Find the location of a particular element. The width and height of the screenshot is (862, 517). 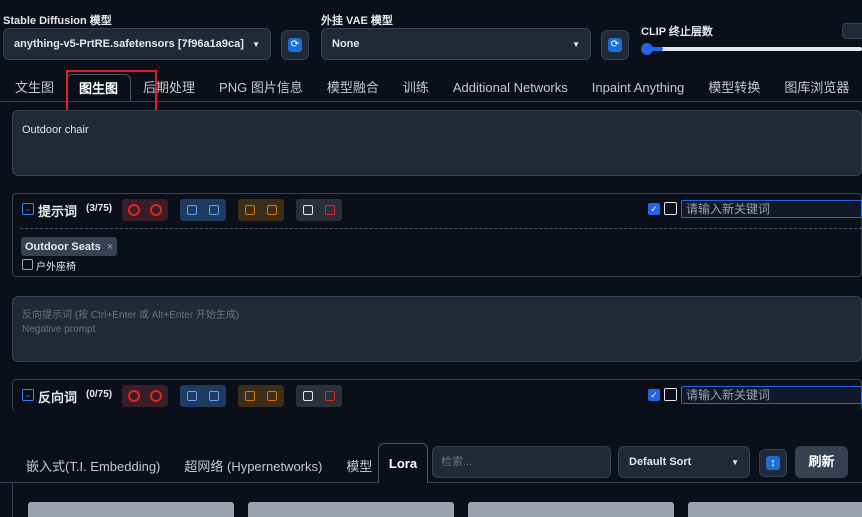

prompt-keyword-input: 请输入新关键词 is located at coordinates (771, 209).